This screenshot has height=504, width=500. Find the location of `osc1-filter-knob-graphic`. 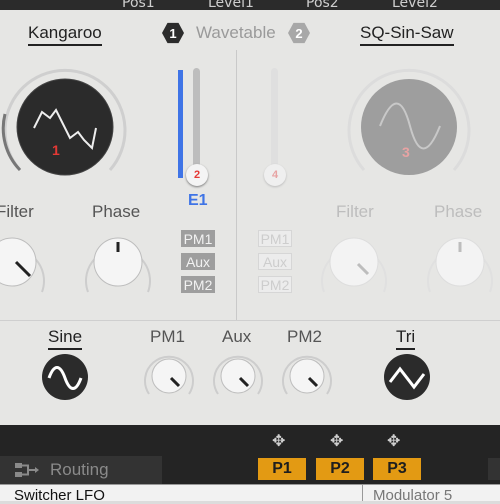

osc1-filter-knob-graphic is located at coordinates (22, 265).